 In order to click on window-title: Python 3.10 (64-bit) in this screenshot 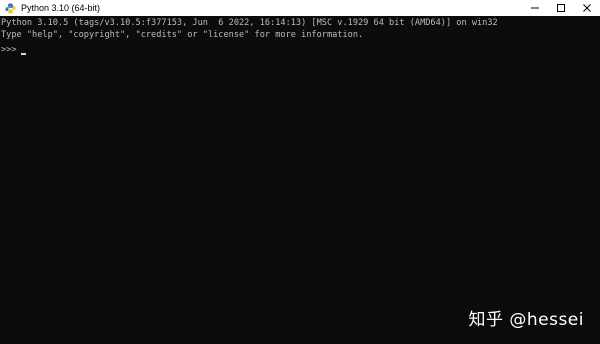, I will do `click(61, 8)`.